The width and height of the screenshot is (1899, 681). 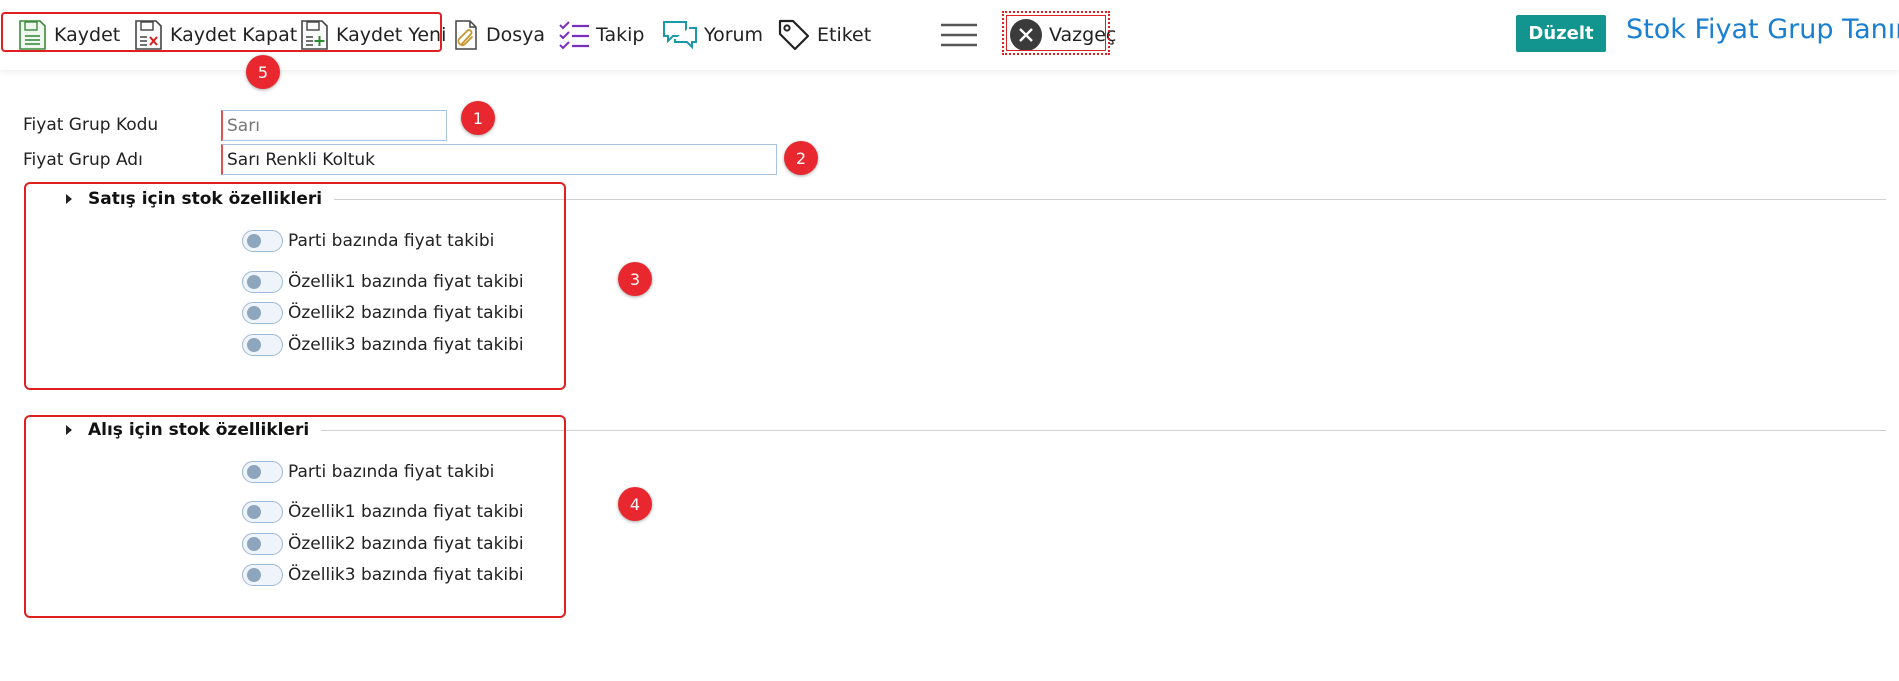 I want to click on save-icon, so click(x=32, y=35).